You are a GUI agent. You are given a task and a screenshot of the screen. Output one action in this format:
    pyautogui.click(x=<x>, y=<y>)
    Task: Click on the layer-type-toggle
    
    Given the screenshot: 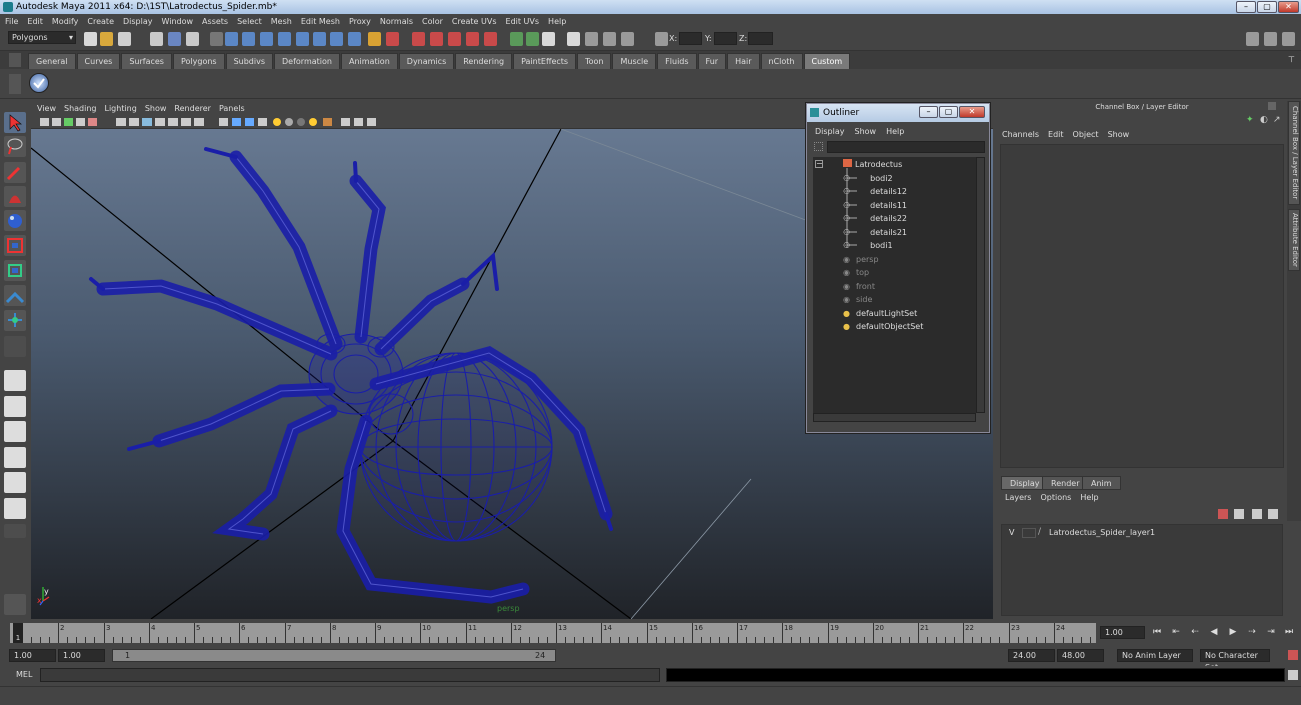 What is the action you would take?
    pyautogui.click(x=1029, y=533)
    